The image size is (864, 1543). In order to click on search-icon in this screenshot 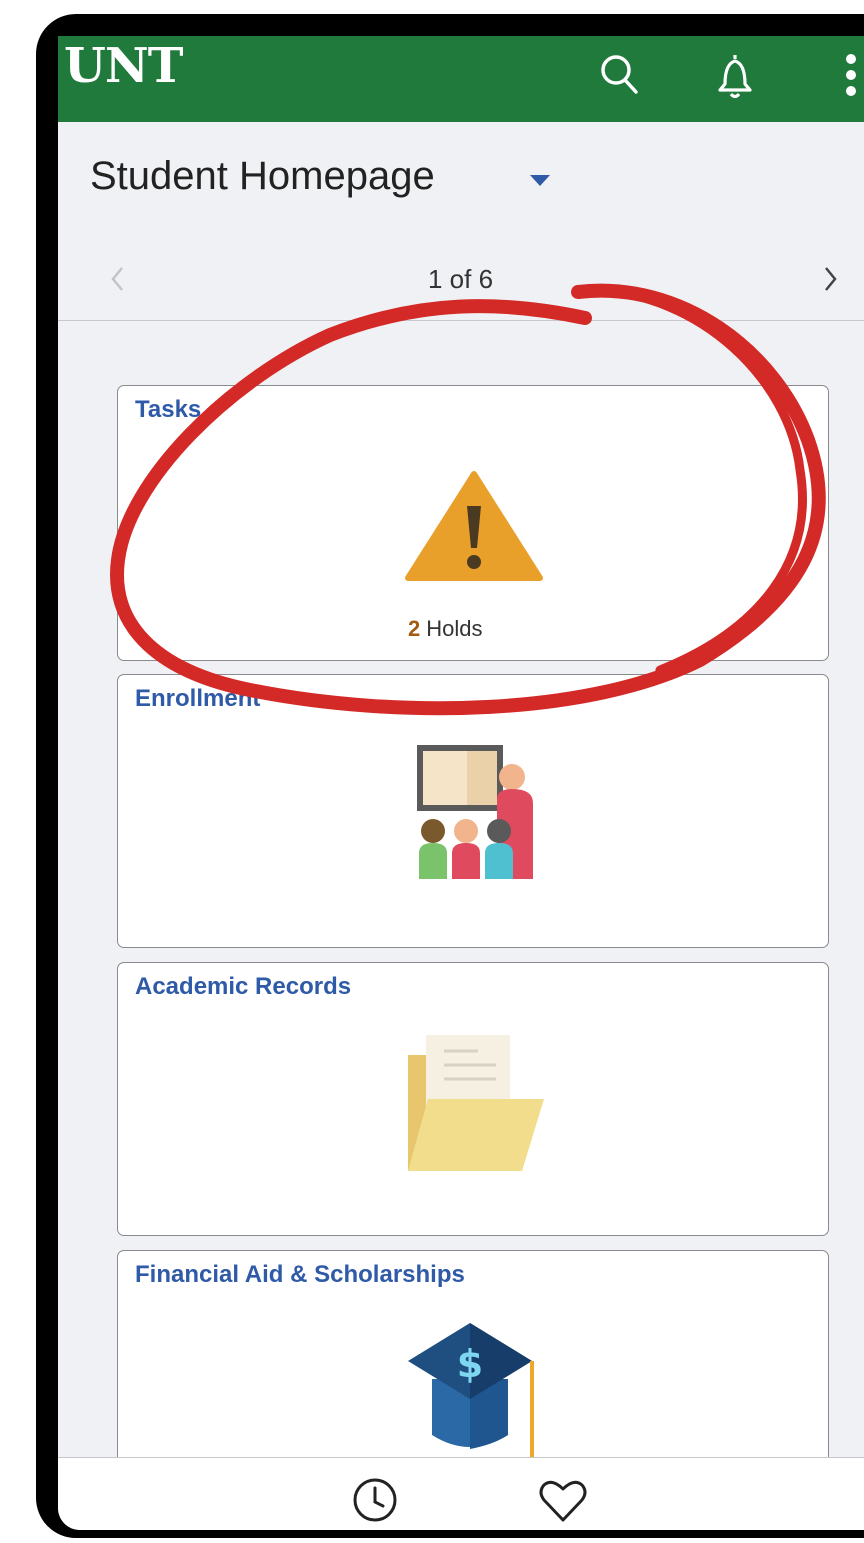, I will do `click(621, 77)`.